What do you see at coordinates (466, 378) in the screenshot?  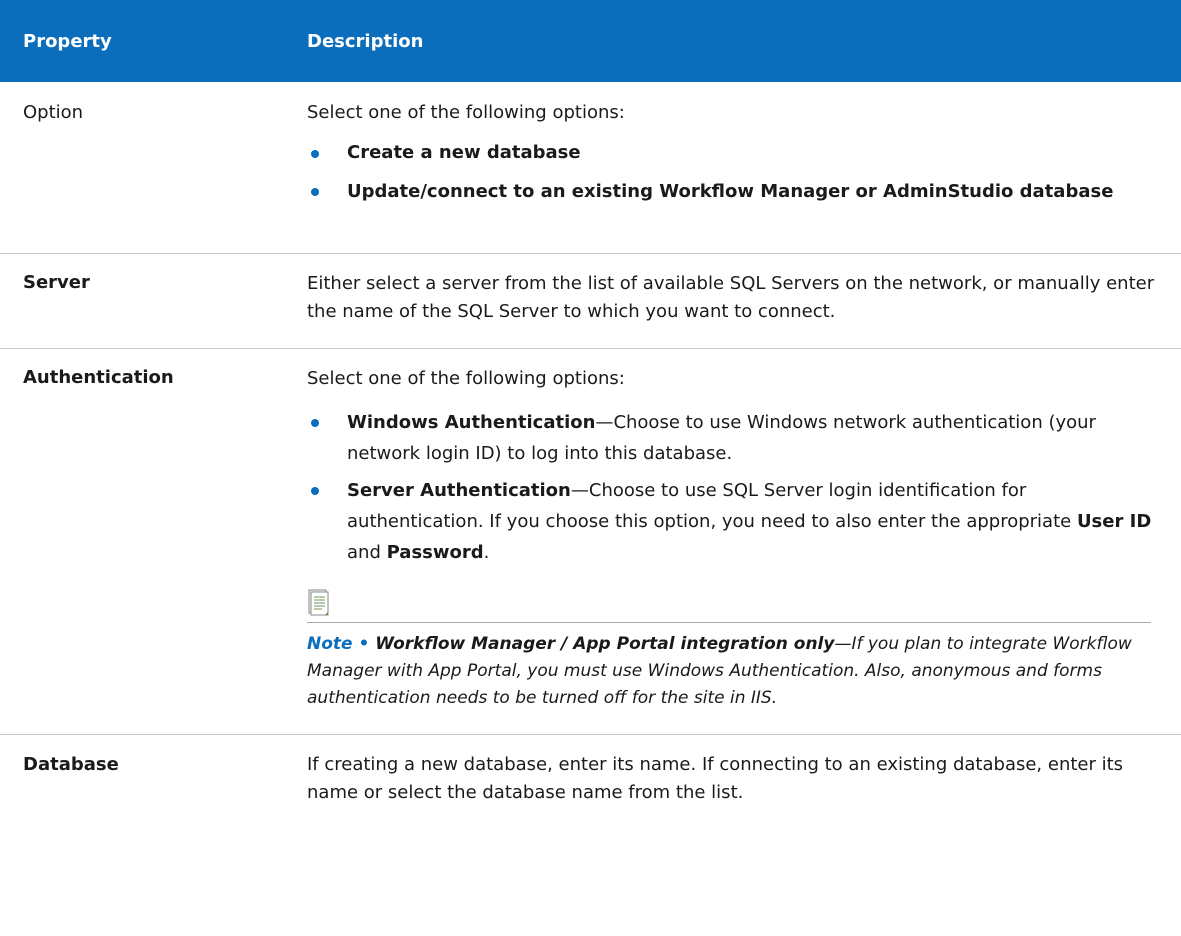 I see `authentication-intro: Select one of the following options:` at bounding box center [466, 378].